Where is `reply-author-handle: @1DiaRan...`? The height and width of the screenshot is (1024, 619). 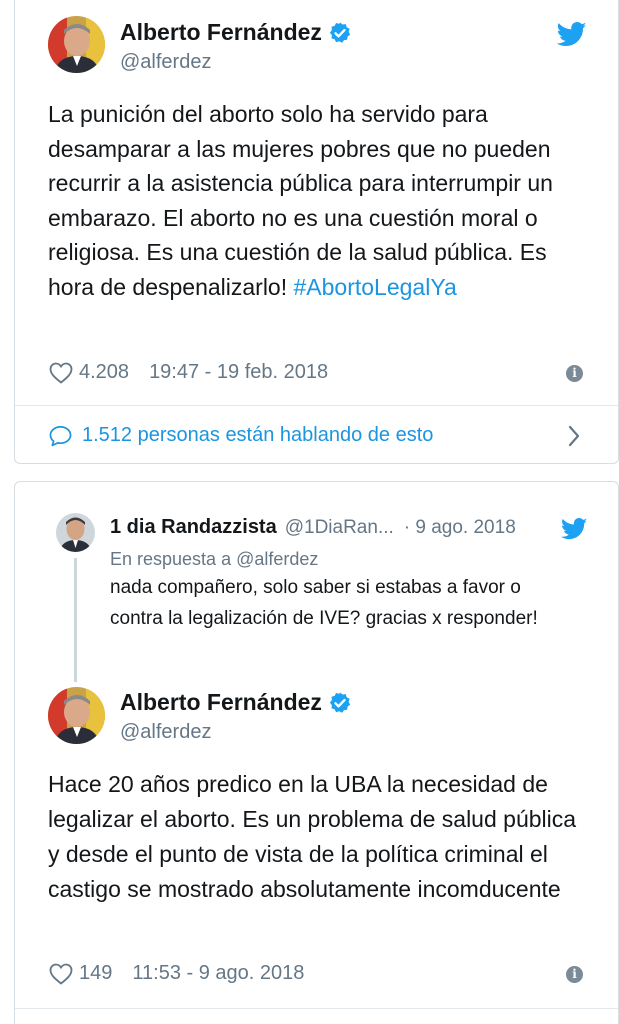
reply-author-handle: @1DiaRan... is located at coordinates (339, 528).